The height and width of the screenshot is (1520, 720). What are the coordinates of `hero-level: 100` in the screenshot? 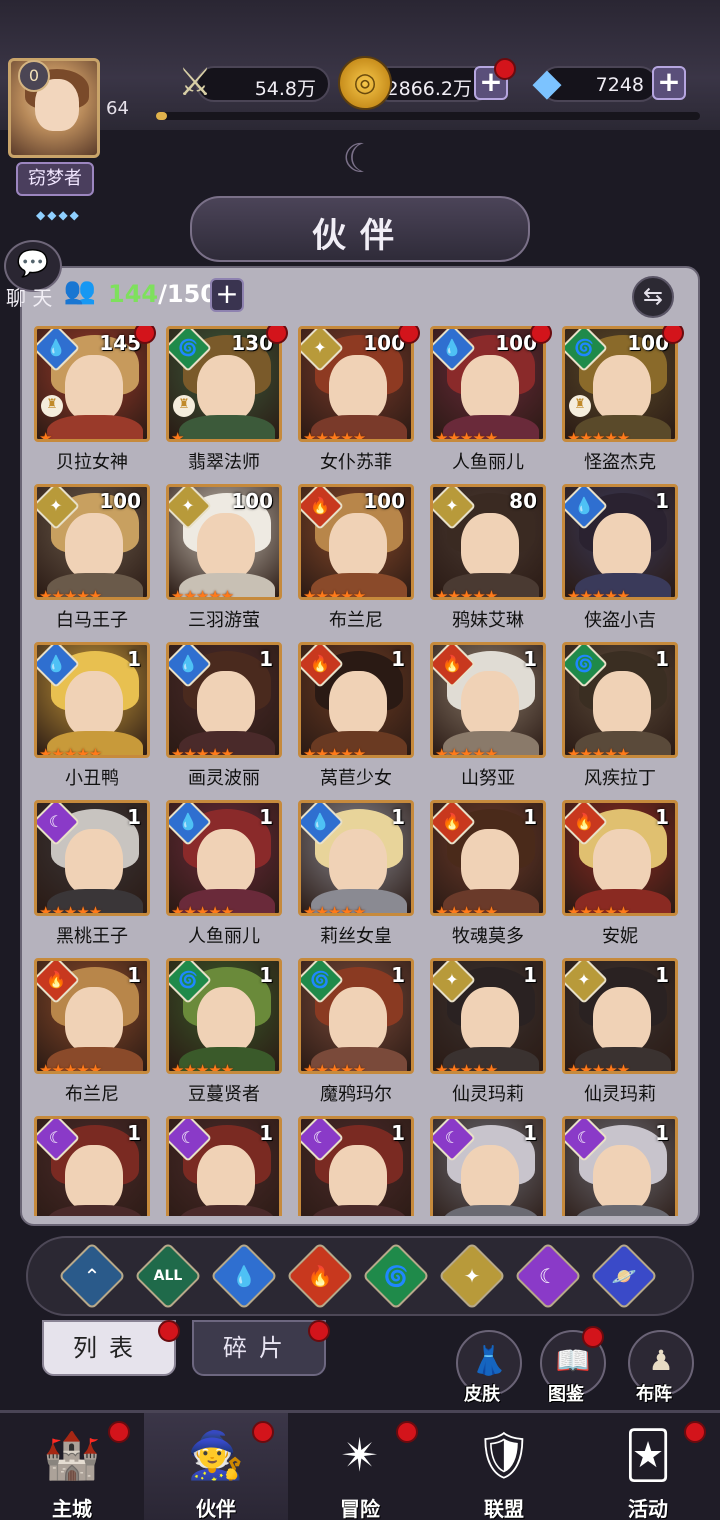 It's located at (252, 501).